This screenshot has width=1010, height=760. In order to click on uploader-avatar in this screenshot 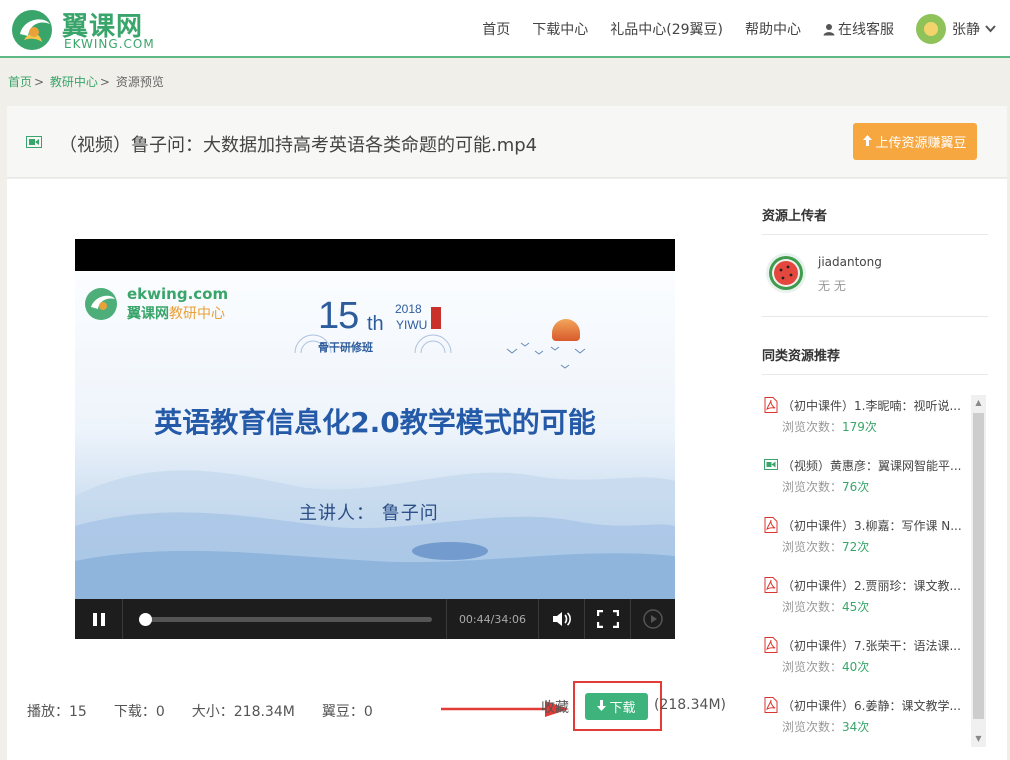, I will do `click(786, 273)`.